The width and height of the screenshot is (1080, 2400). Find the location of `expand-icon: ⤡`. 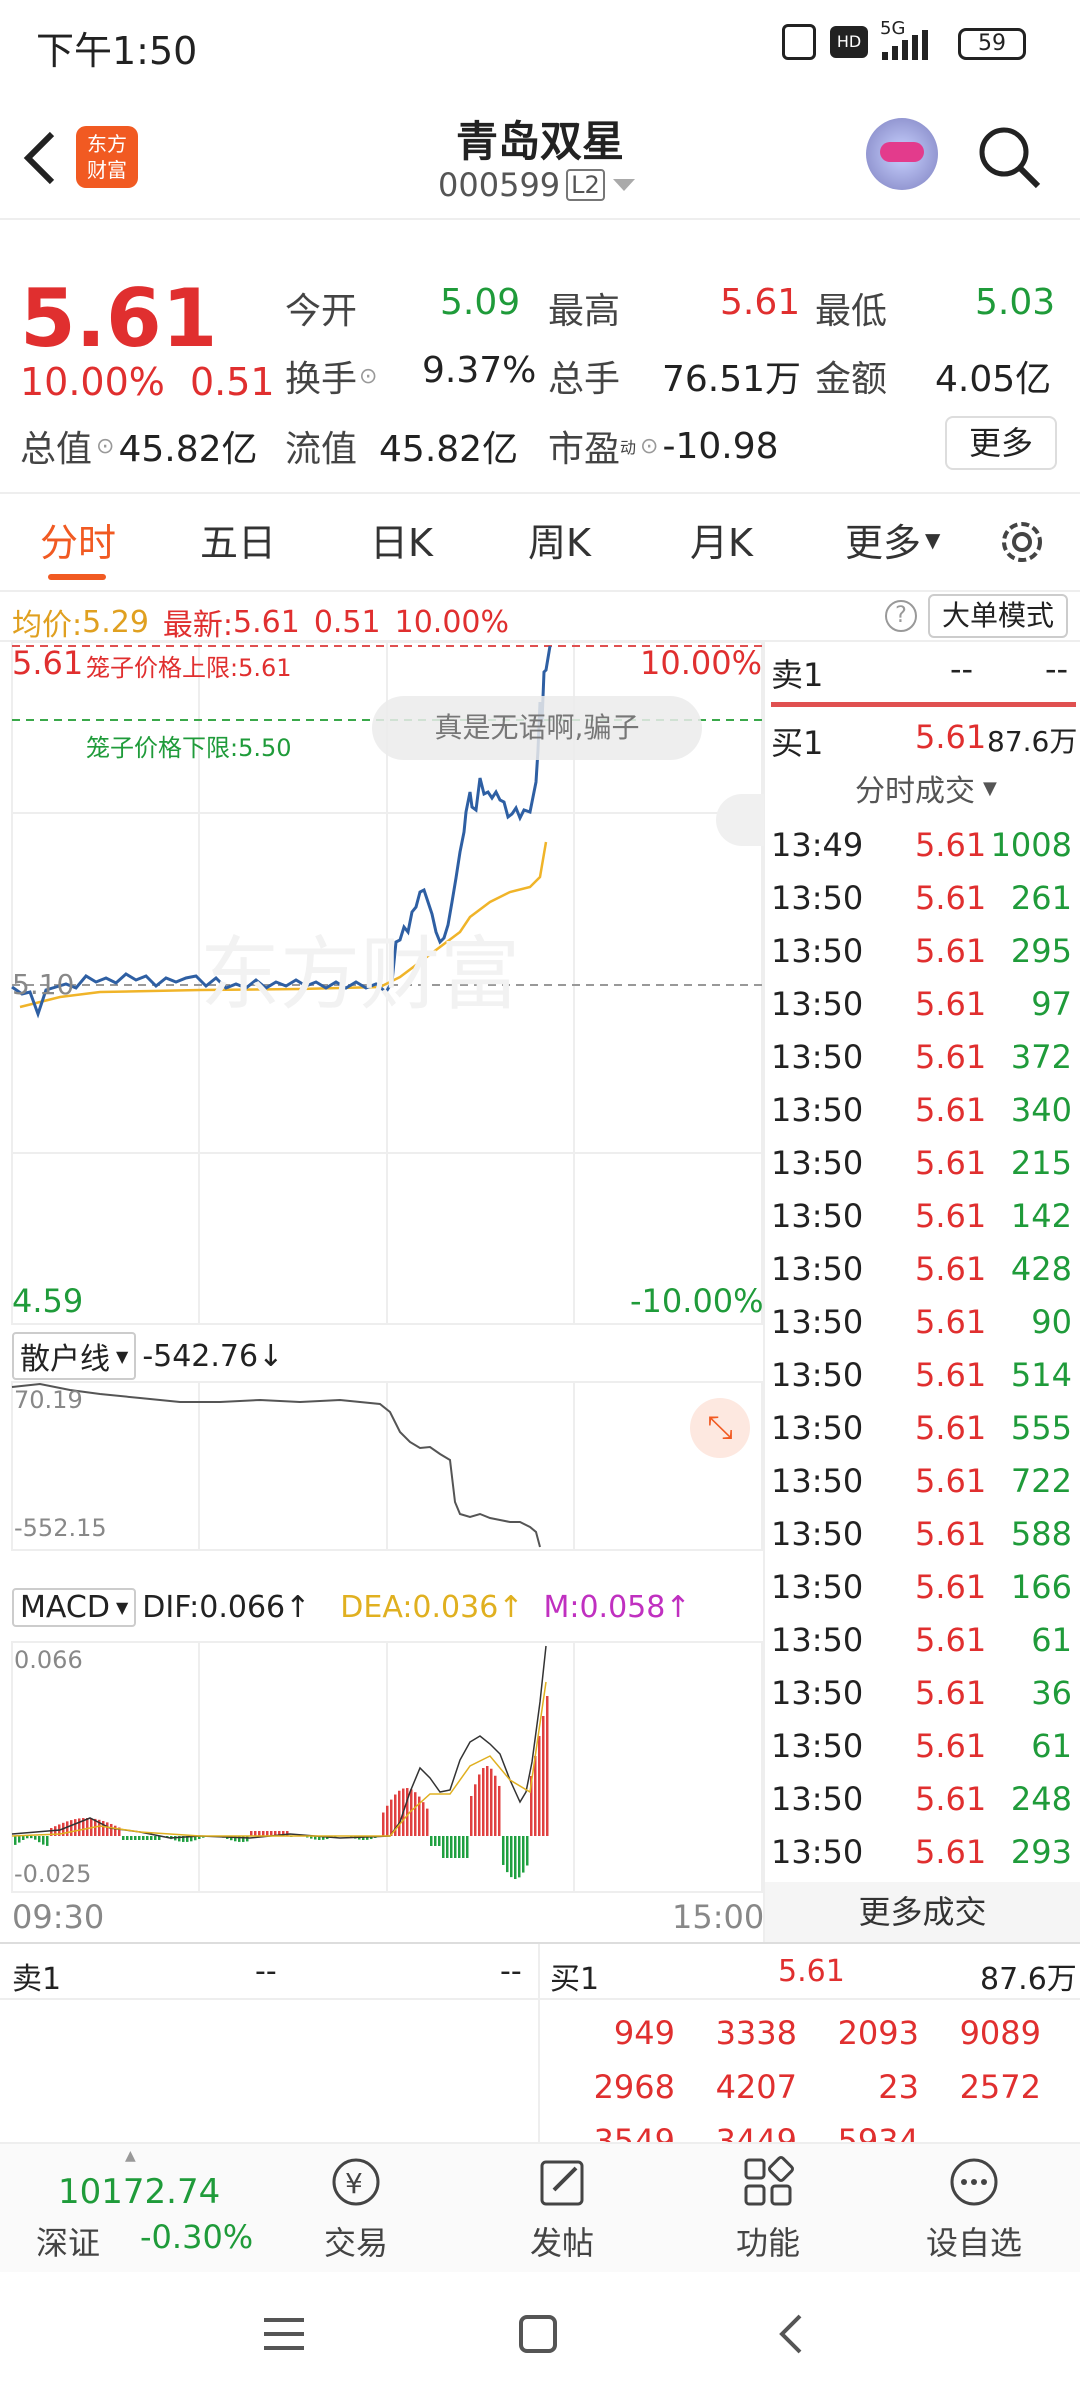

expand-icon: ⤡ is located at coordinates (720, 1428).